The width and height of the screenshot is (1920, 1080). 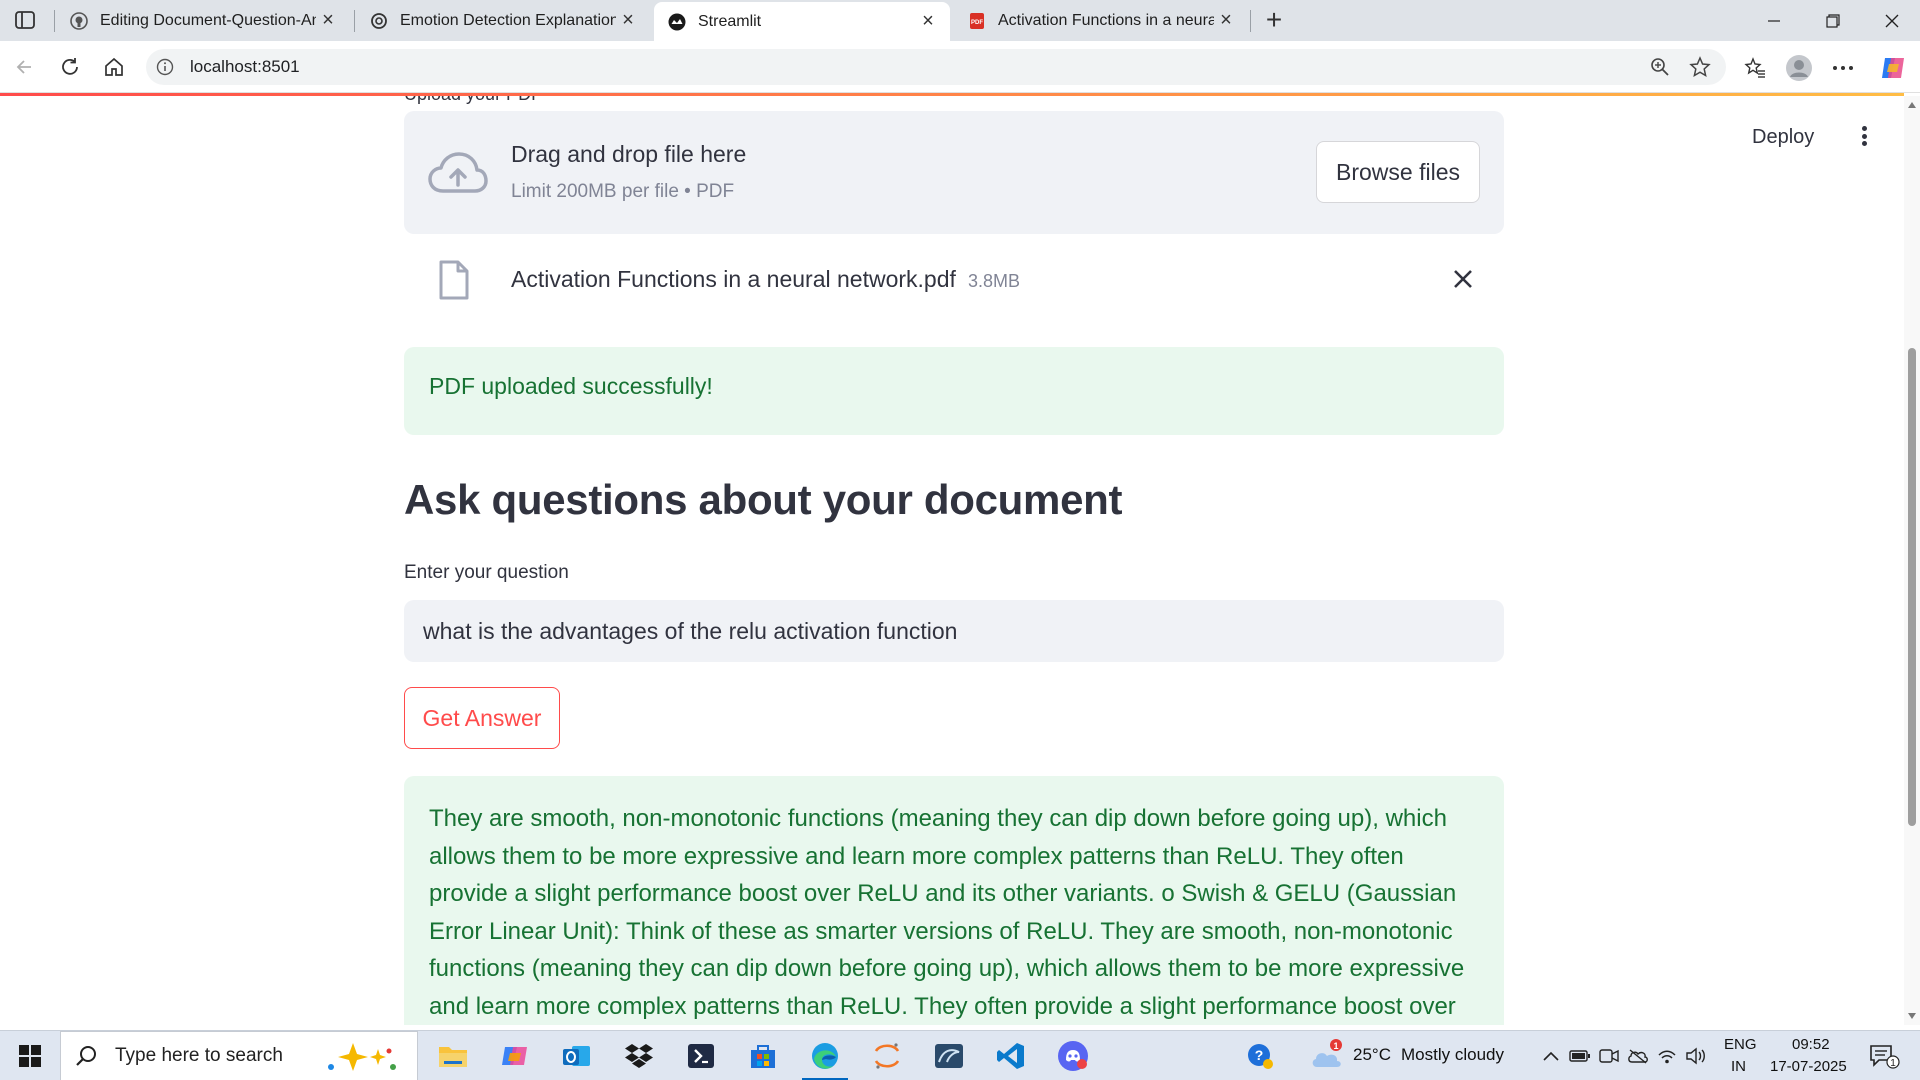 I want to click on tab-title: Streamlit, so click(x=730, y=21).